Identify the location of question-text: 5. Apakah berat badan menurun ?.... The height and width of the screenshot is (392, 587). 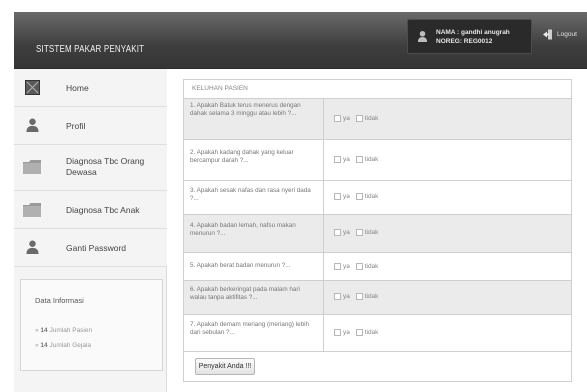
(254, 266).